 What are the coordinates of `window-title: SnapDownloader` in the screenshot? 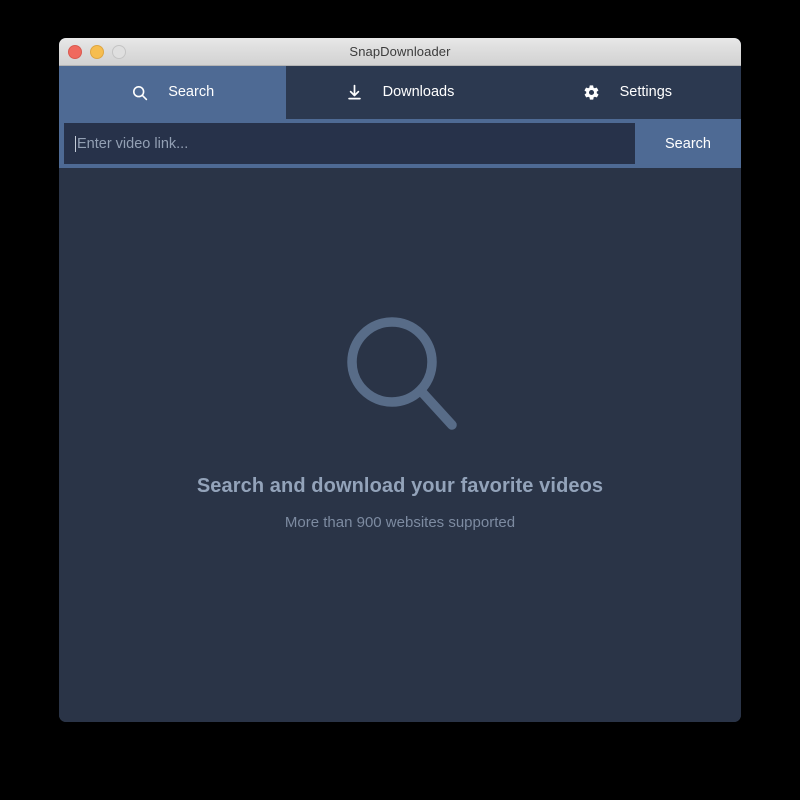 It's located at (400, 51).